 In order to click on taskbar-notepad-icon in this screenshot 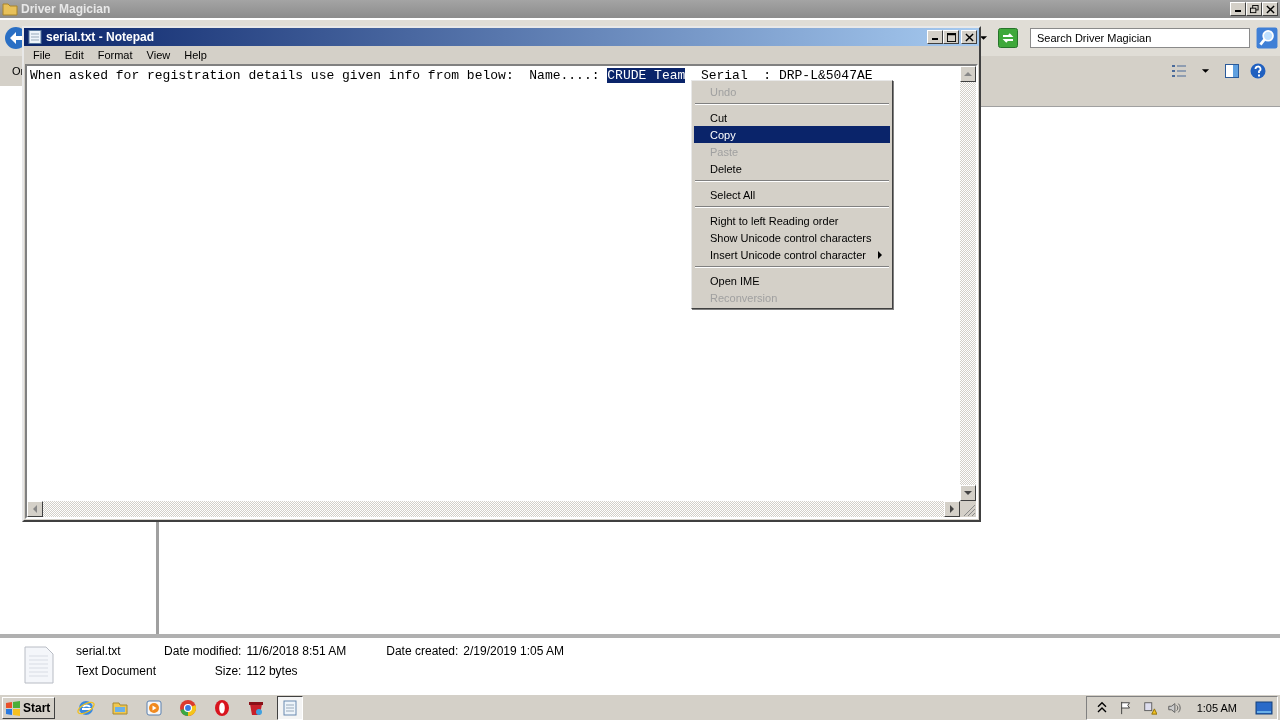, I will do `click(290, 708)`.